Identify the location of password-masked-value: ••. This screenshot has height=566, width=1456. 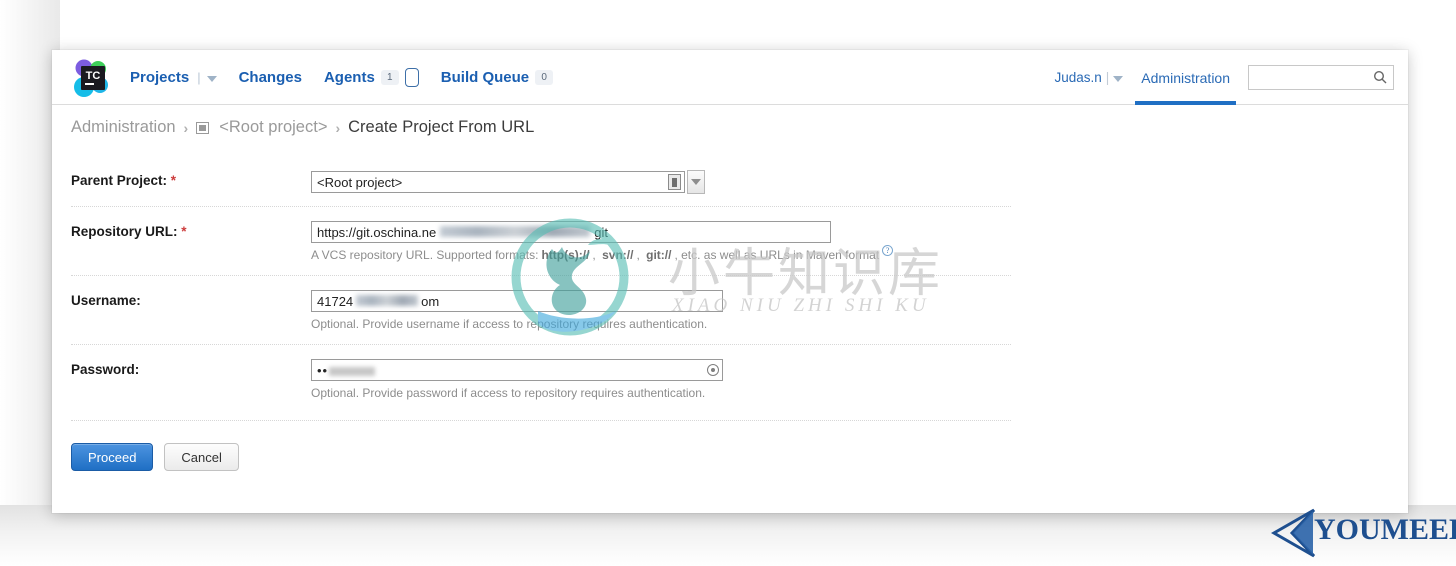
(323, 370).